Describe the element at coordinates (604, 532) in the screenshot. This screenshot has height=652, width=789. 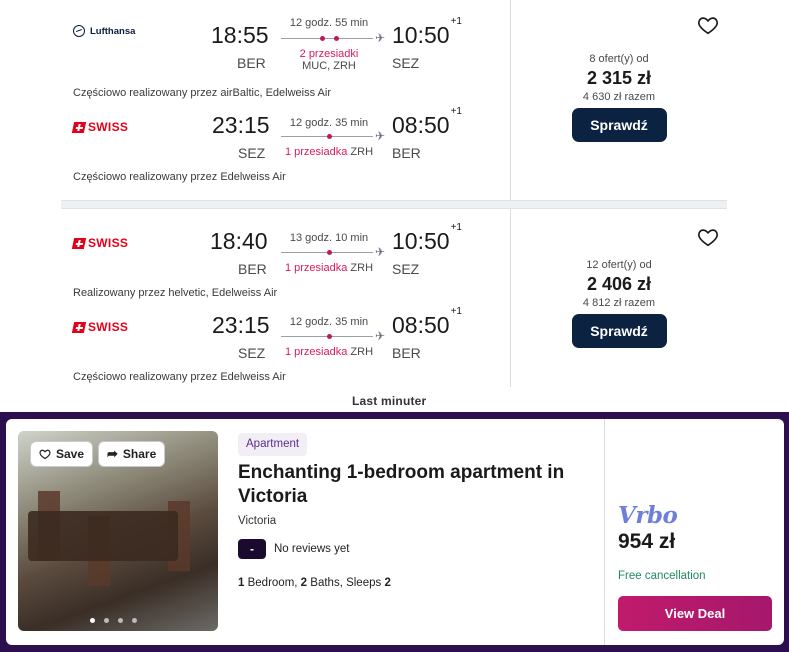
I see `ad-divider` at that location.